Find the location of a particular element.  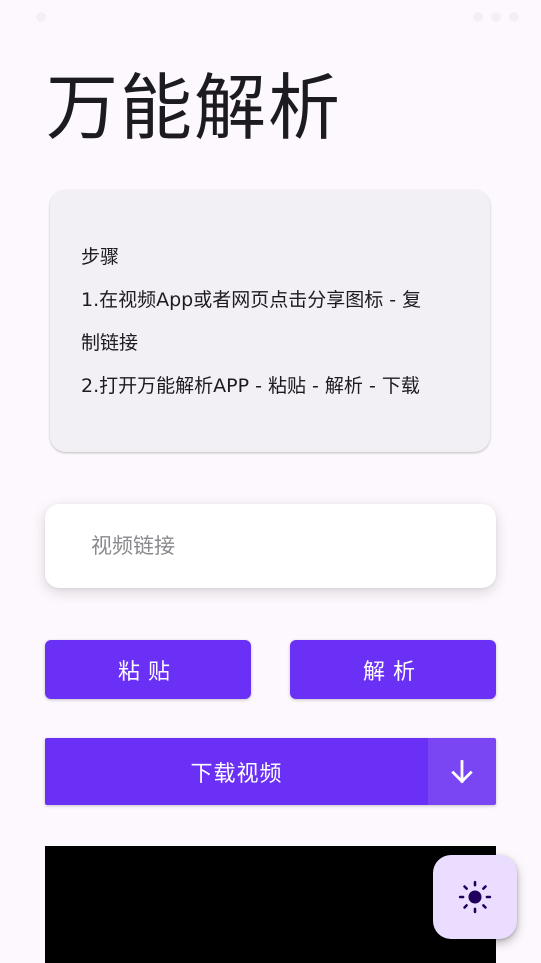

battery-icon is located at coordinates (514, 17).